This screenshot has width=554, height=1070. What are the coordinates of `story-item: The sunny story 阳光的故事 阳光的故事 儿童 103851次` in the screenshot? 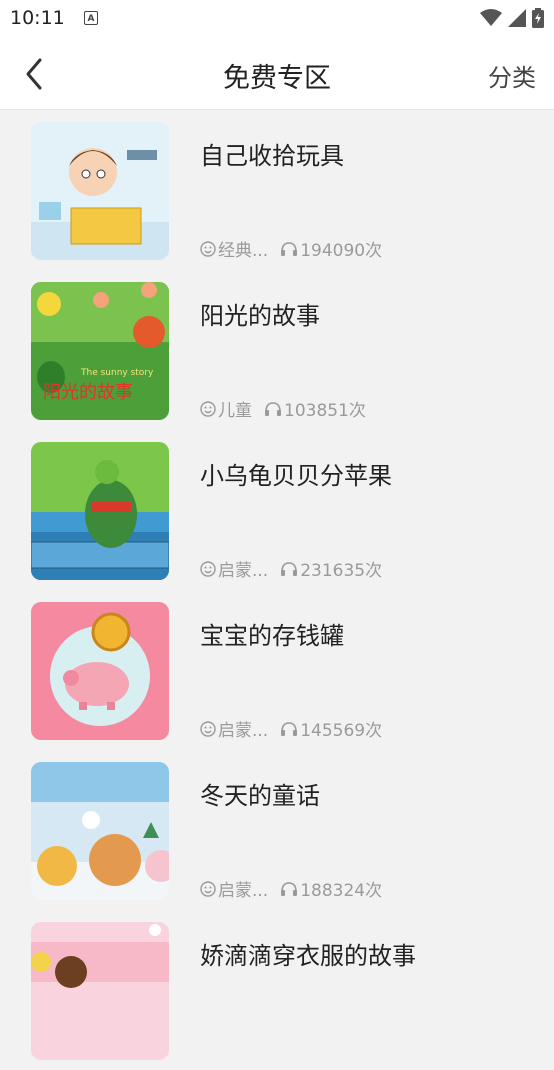 It's located at (277, 350).